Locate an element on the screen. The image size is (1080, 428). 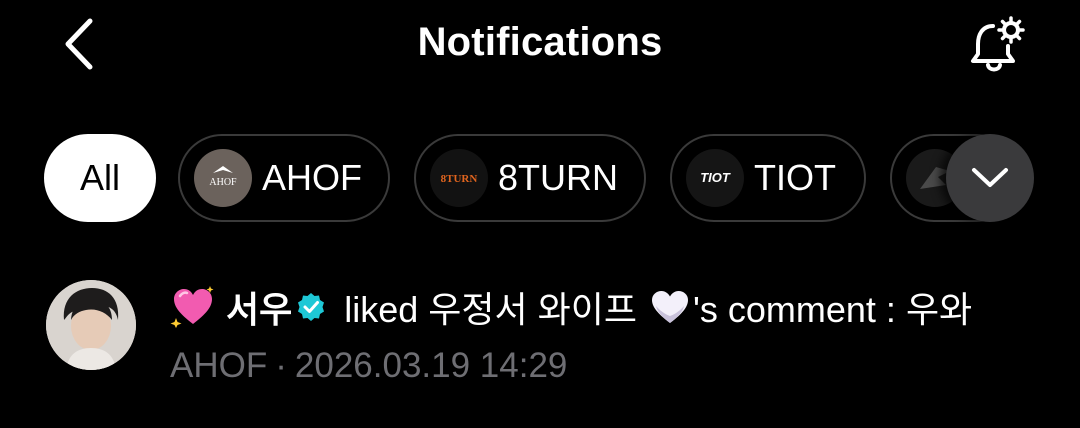
filter-chip-label: All is located at coordinates (99, 177).